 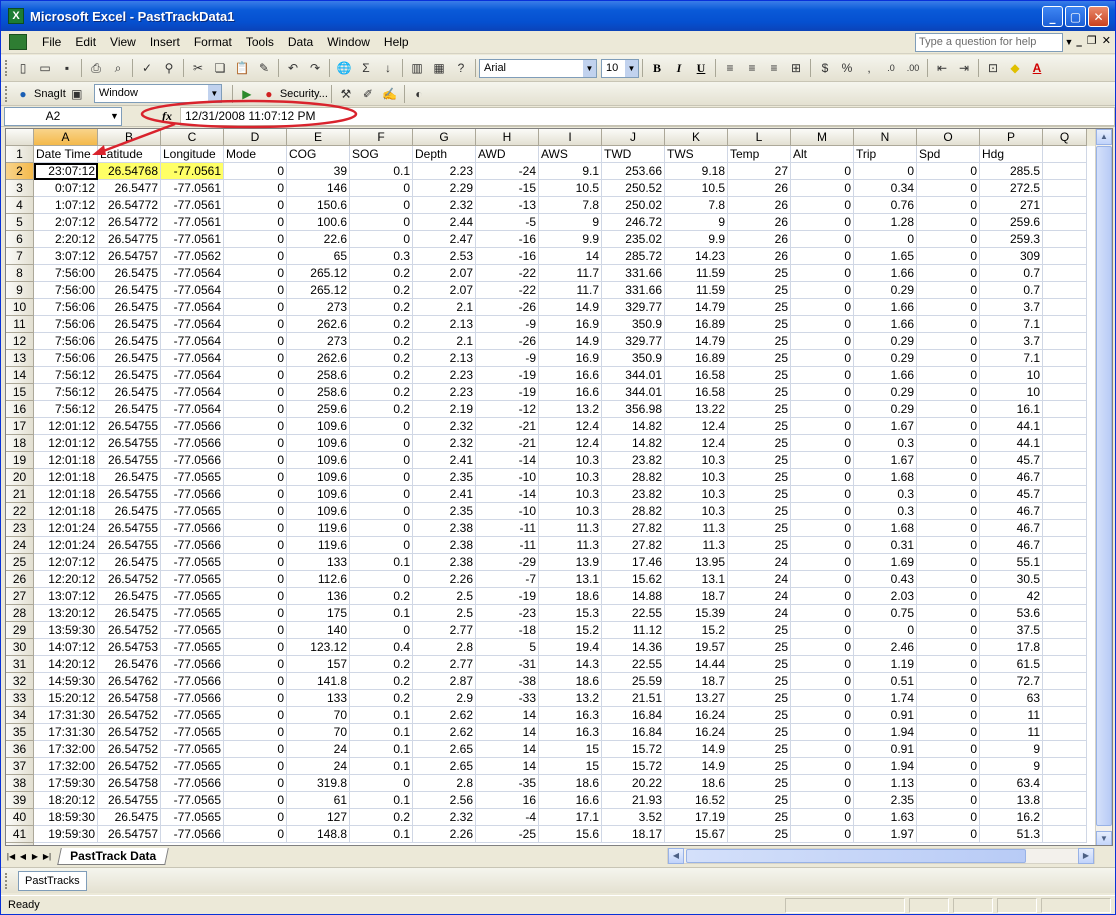 I want to click on cell: 7:56:12, so click(x=66, y=375).